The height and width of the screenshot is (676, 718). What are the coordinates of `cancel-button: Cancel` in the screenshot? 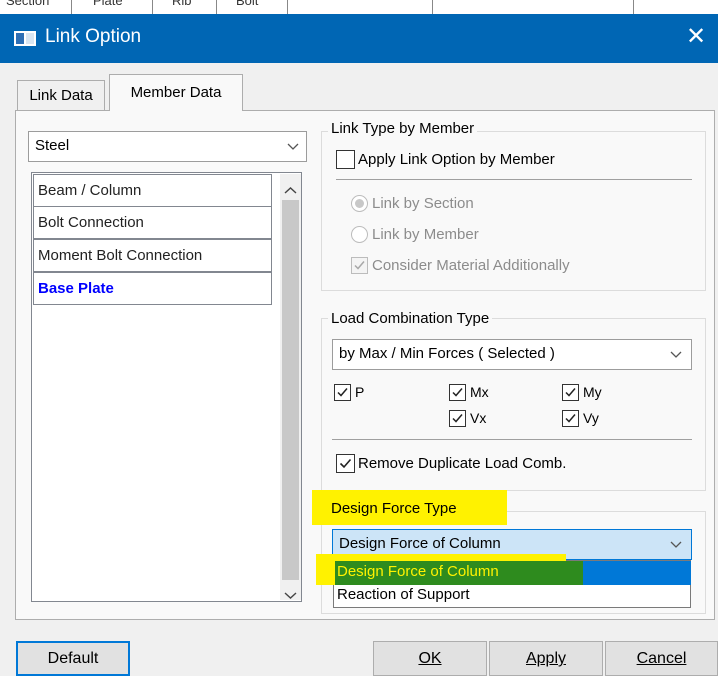 It's located at (661, 658).